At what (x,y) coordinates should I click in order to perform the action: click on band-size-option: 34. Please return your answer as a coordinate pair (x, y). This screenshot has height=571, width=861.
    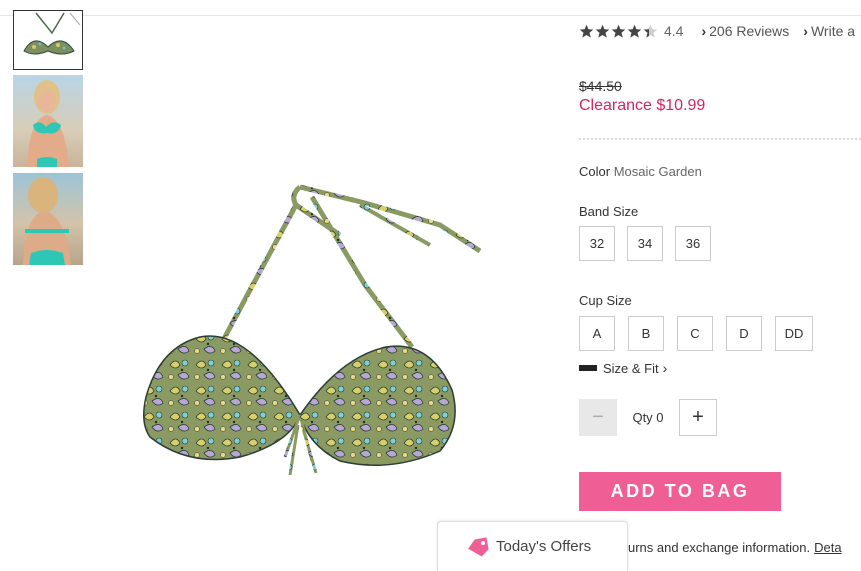
    Looking at the image, I should click on (645, 243).